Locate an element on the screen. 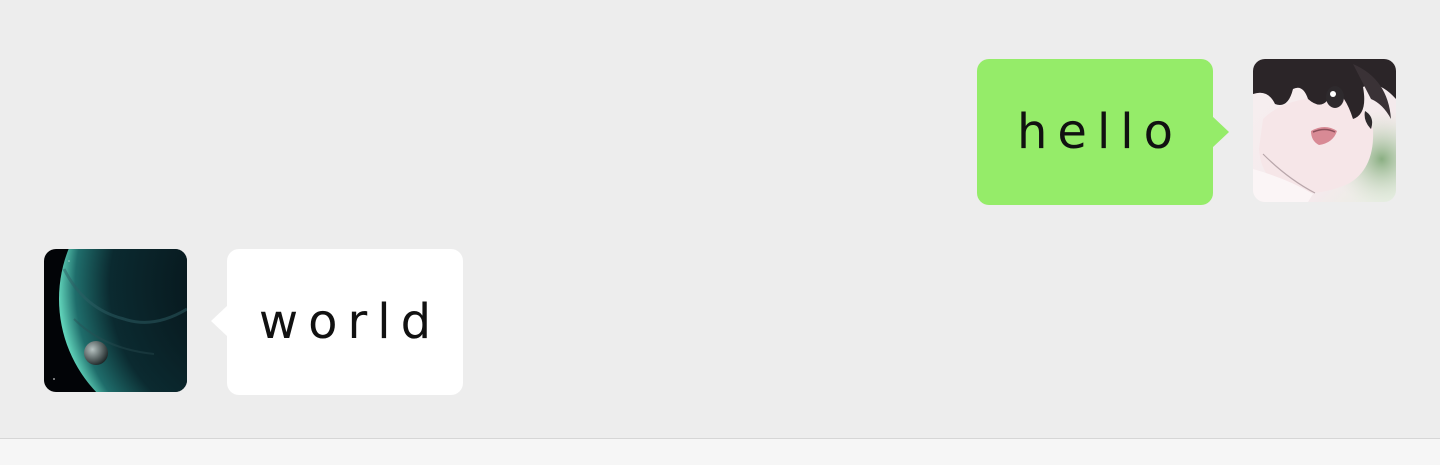  anime-boy-avatar-icon is located at coordinates (1324, 130).